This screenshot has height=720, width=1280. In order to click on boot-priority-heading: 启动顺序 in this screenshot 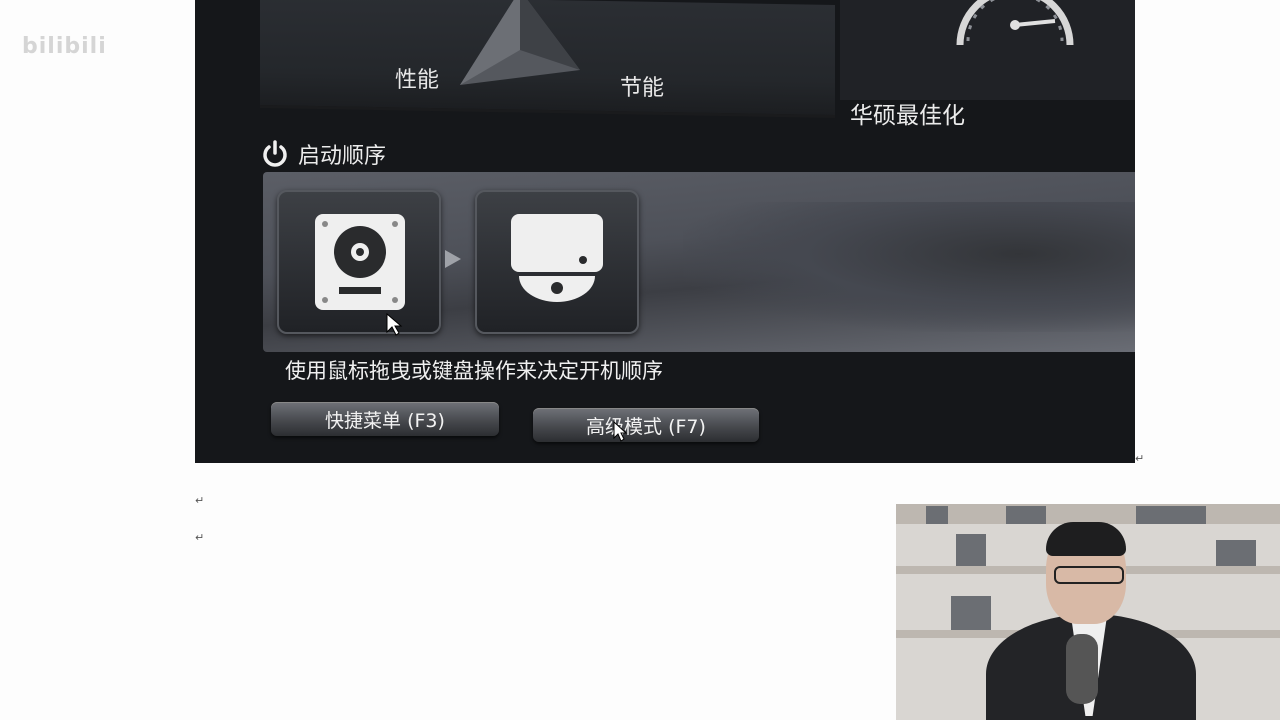, I will do `click(323, 154)`.